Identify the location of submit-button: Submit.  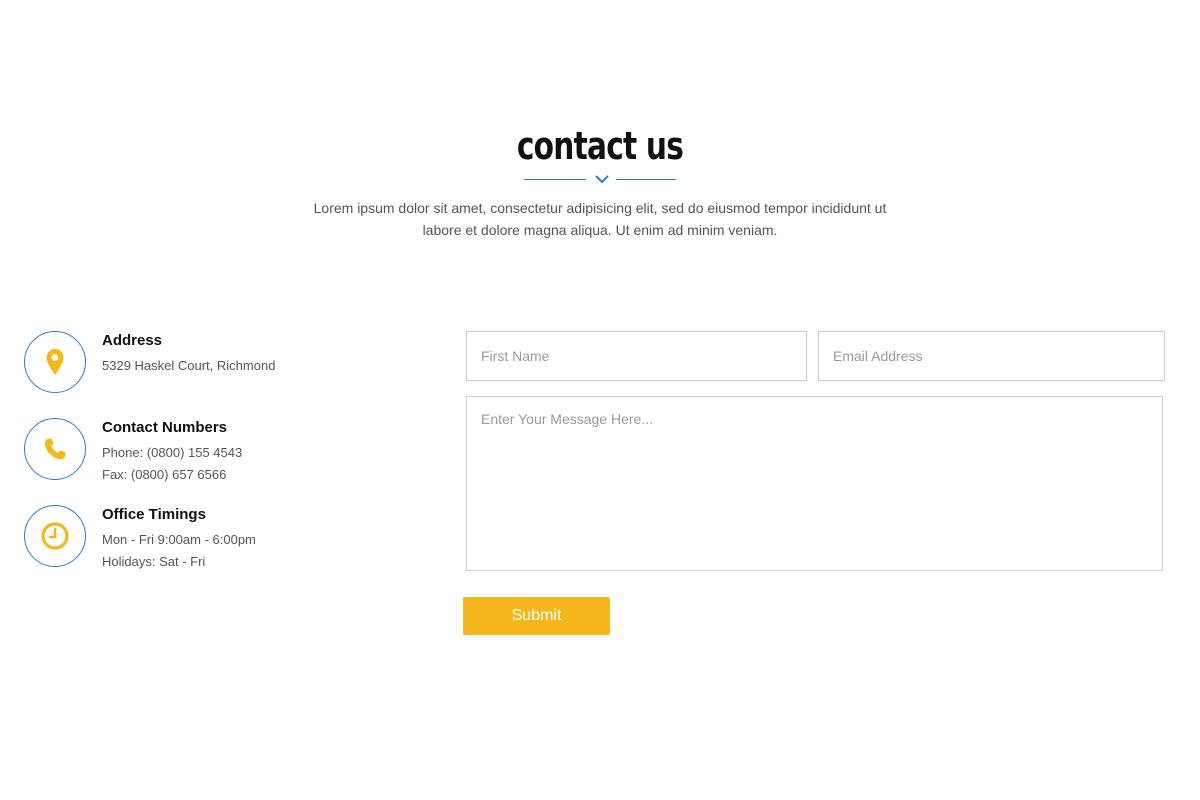
(536, 616).